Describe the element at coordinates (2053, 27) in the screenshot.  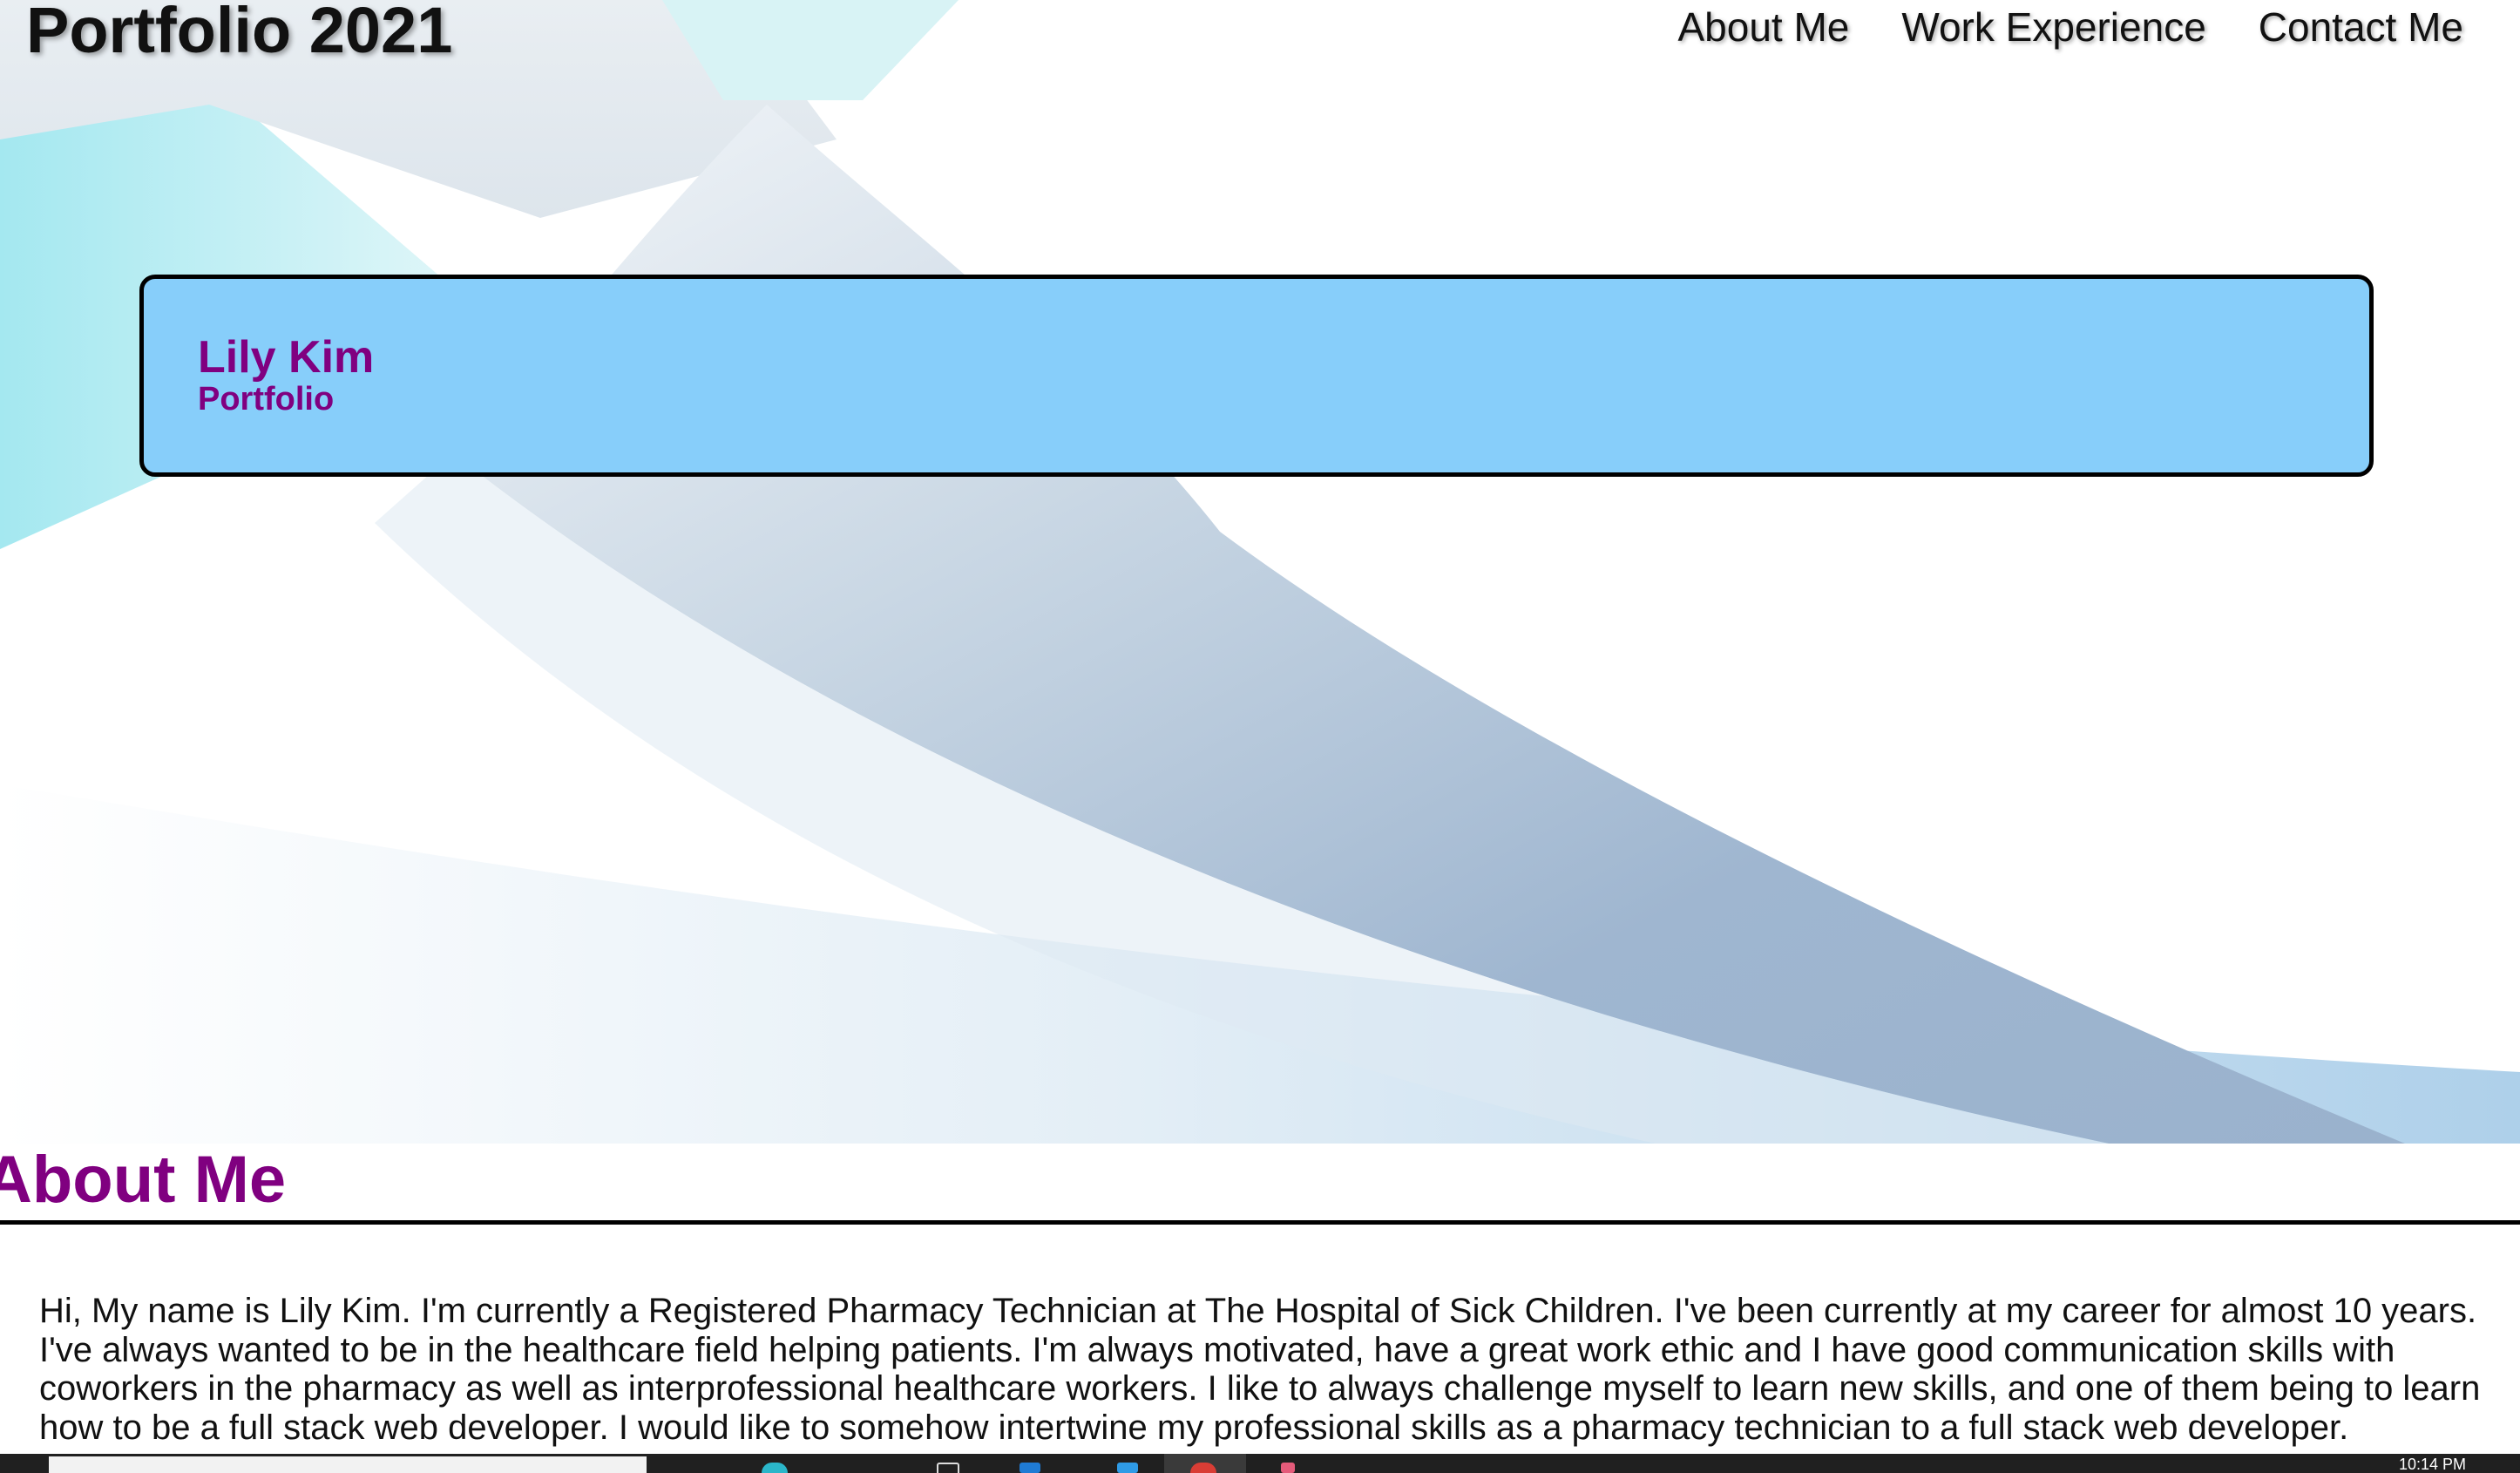
I see `nav-link-work-experience: Work Experience` at that location.